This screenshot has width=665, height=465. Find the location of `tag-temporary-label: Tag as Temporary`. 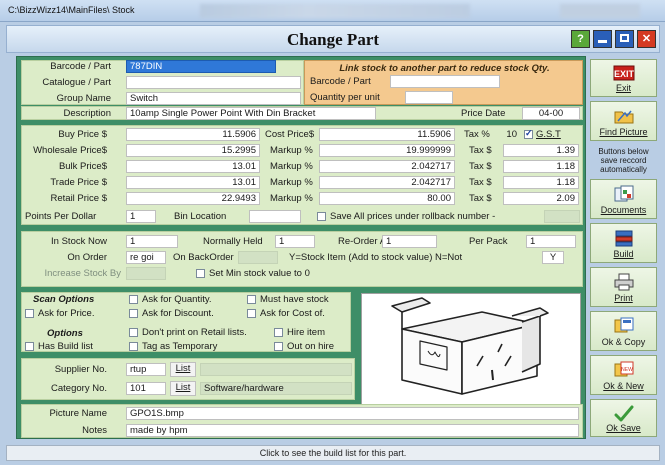

tag-temporary-label: Tag as Temporary is located at coordinates (180, 346).